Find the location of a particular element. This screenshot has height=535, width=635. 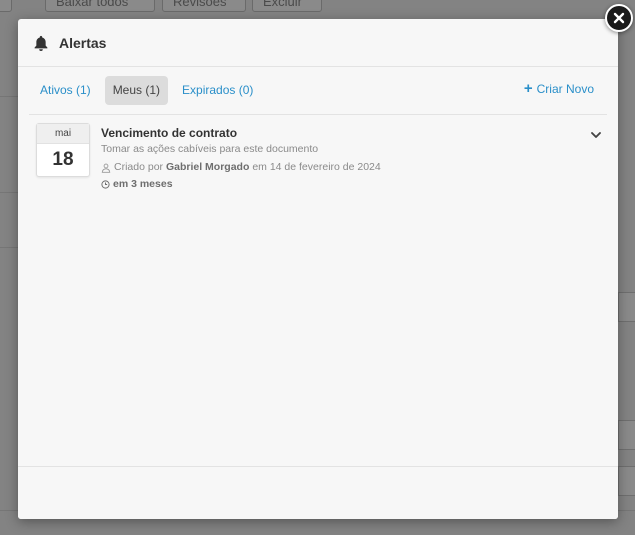

tabs-divider is located at coordinates (318, 114).